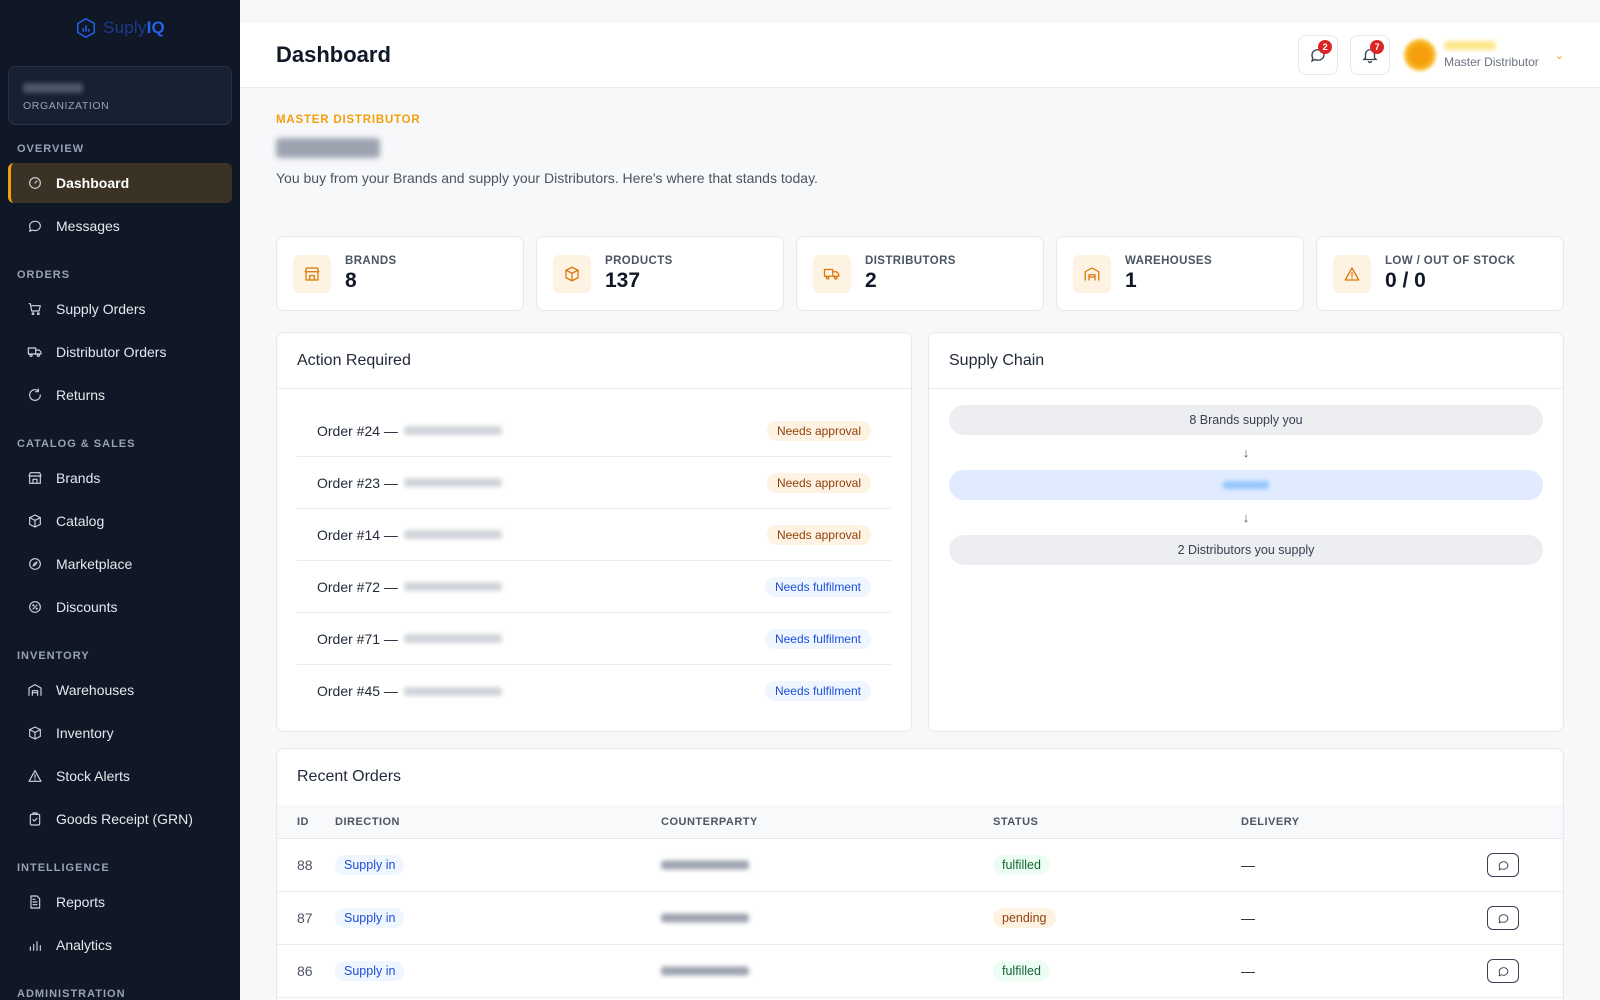 This screenshot has height=1000, width=1600. Describe the element at coordinates (1318, 55) in the screenshot. I see `messages-button: 2` at that location.